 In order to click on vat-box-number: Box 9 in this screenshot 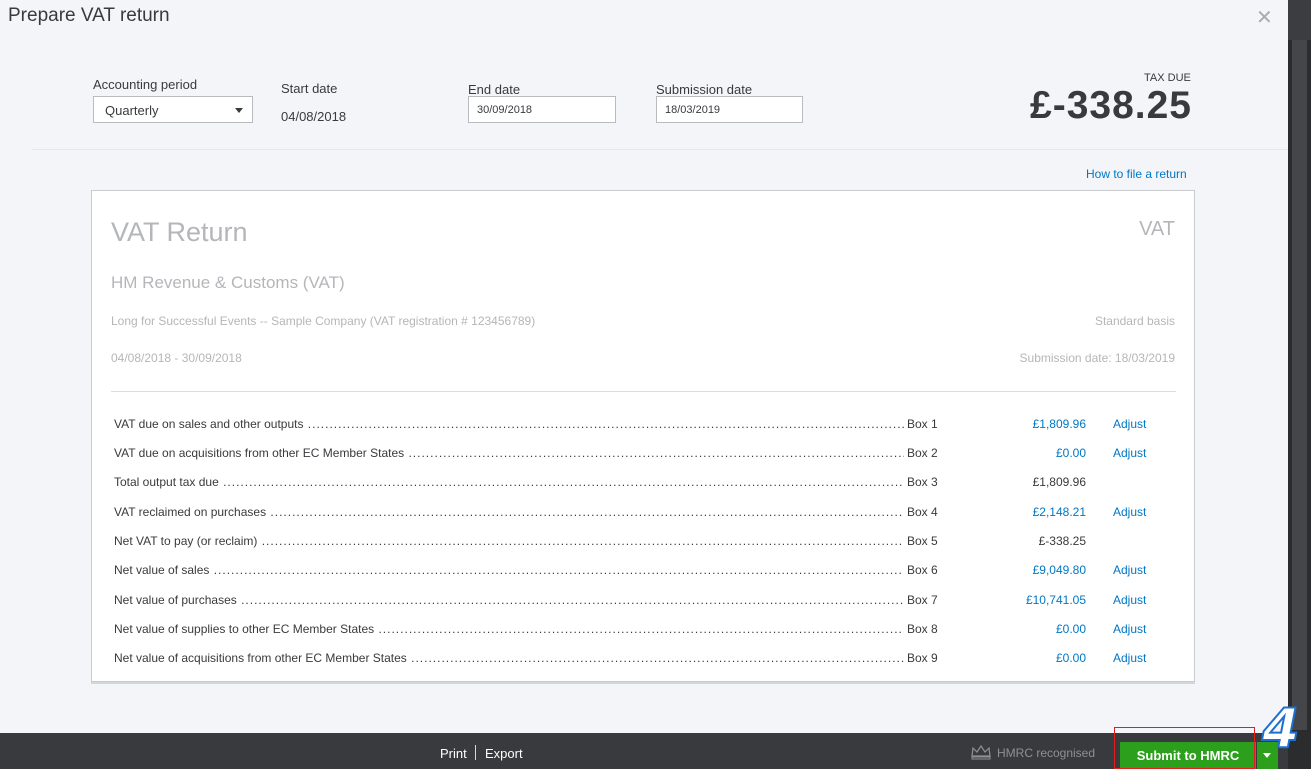, I will do `click(922, 658)`.